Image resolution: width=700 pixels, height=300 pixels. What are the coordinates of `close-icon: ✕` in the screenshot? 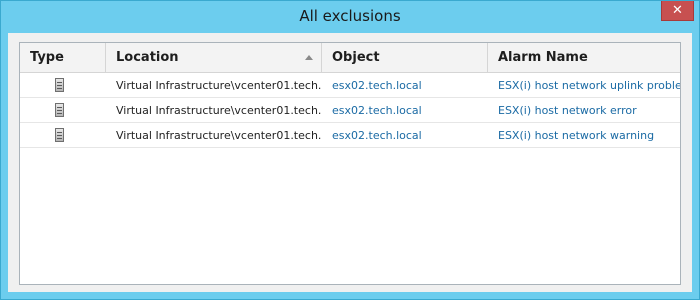 It's located at (677, 10).